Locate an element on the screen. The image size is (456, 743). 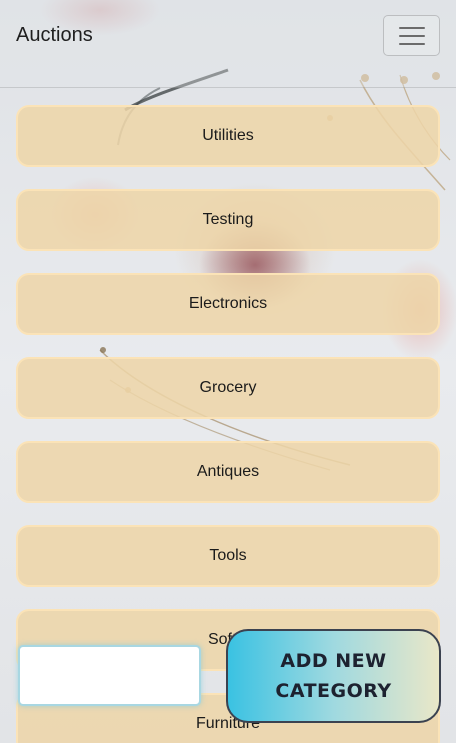
hamburger-menu-icon is located at coordinates (411, 35).